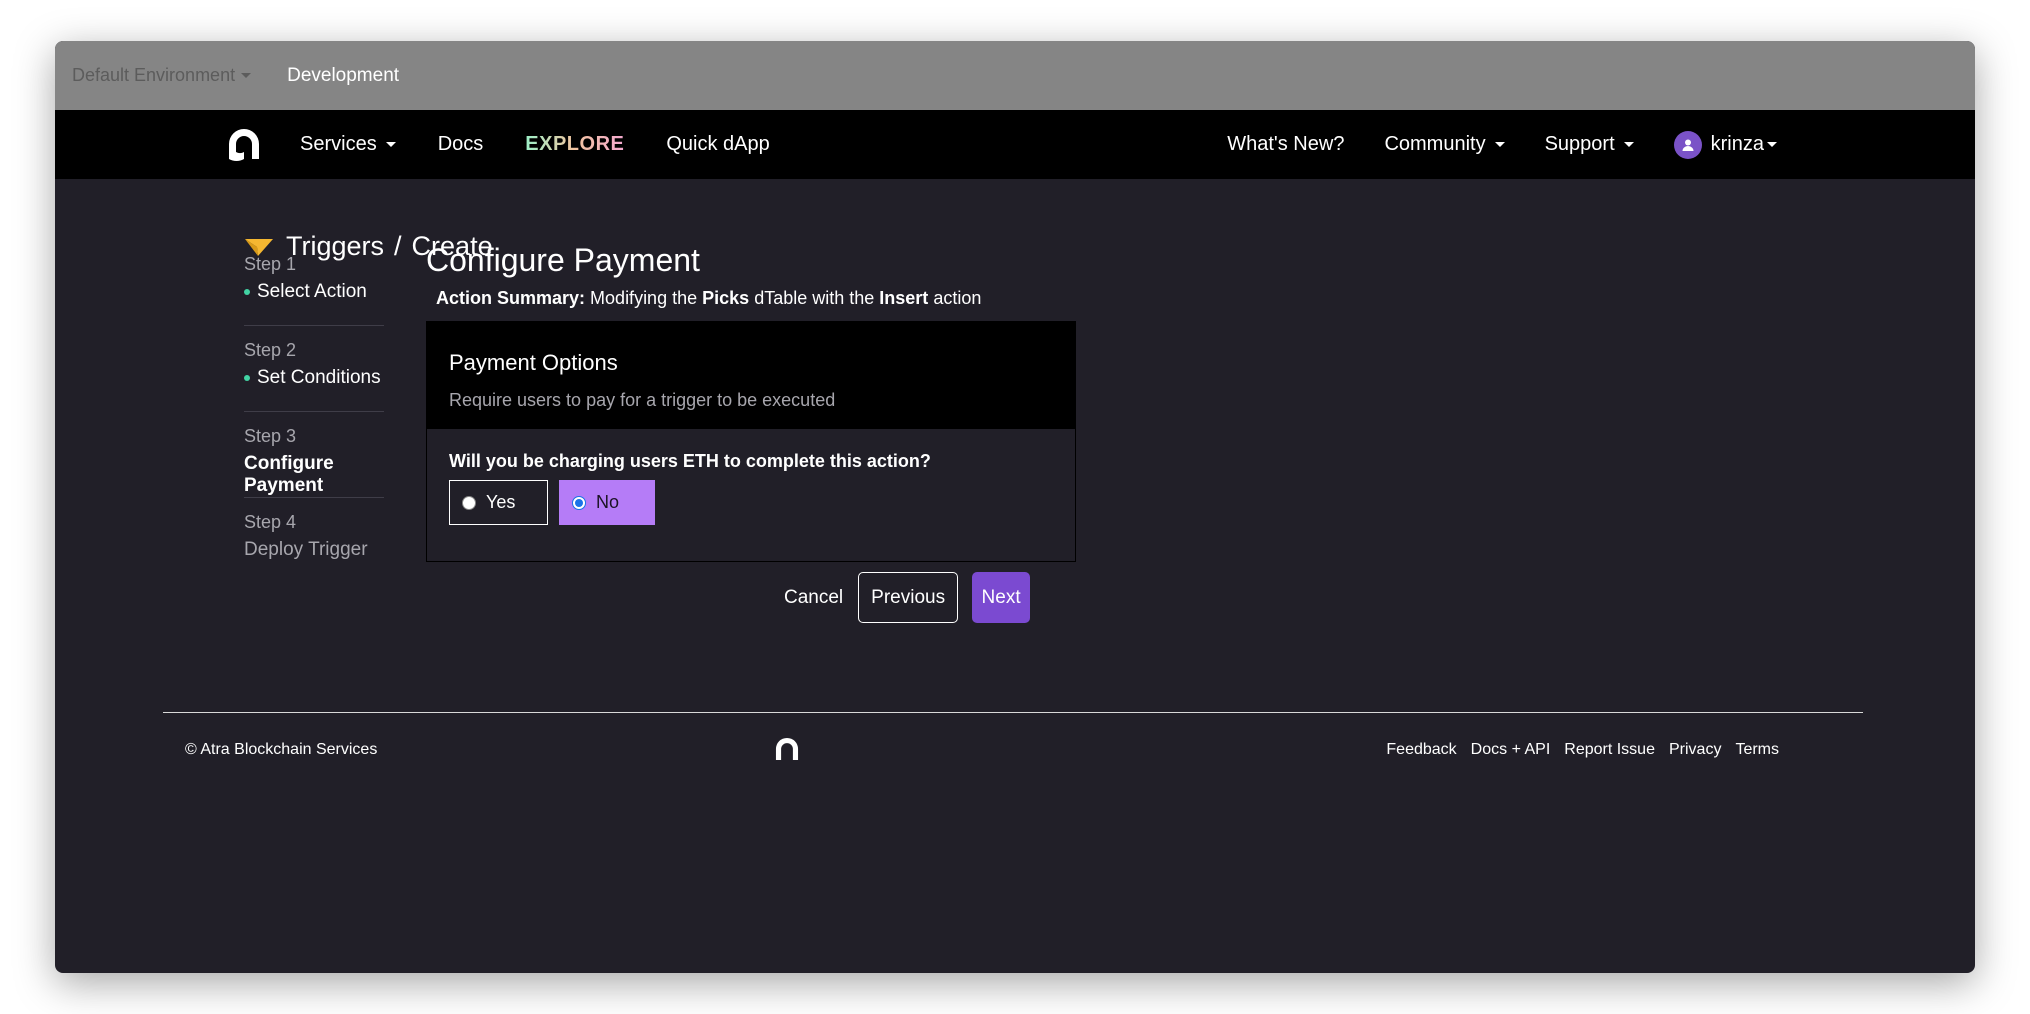 The width and height of the screenshot is (2030, 1014). I want to click on card-title: Payment Options, so click(533, 362).